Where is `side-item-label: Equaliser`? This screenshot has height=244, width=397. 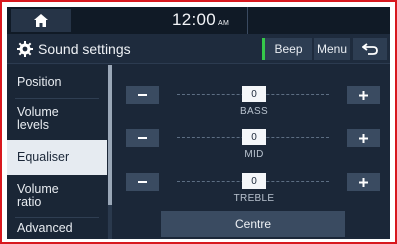 side-item-label: Equaliser is located at coordinates (43, 157).